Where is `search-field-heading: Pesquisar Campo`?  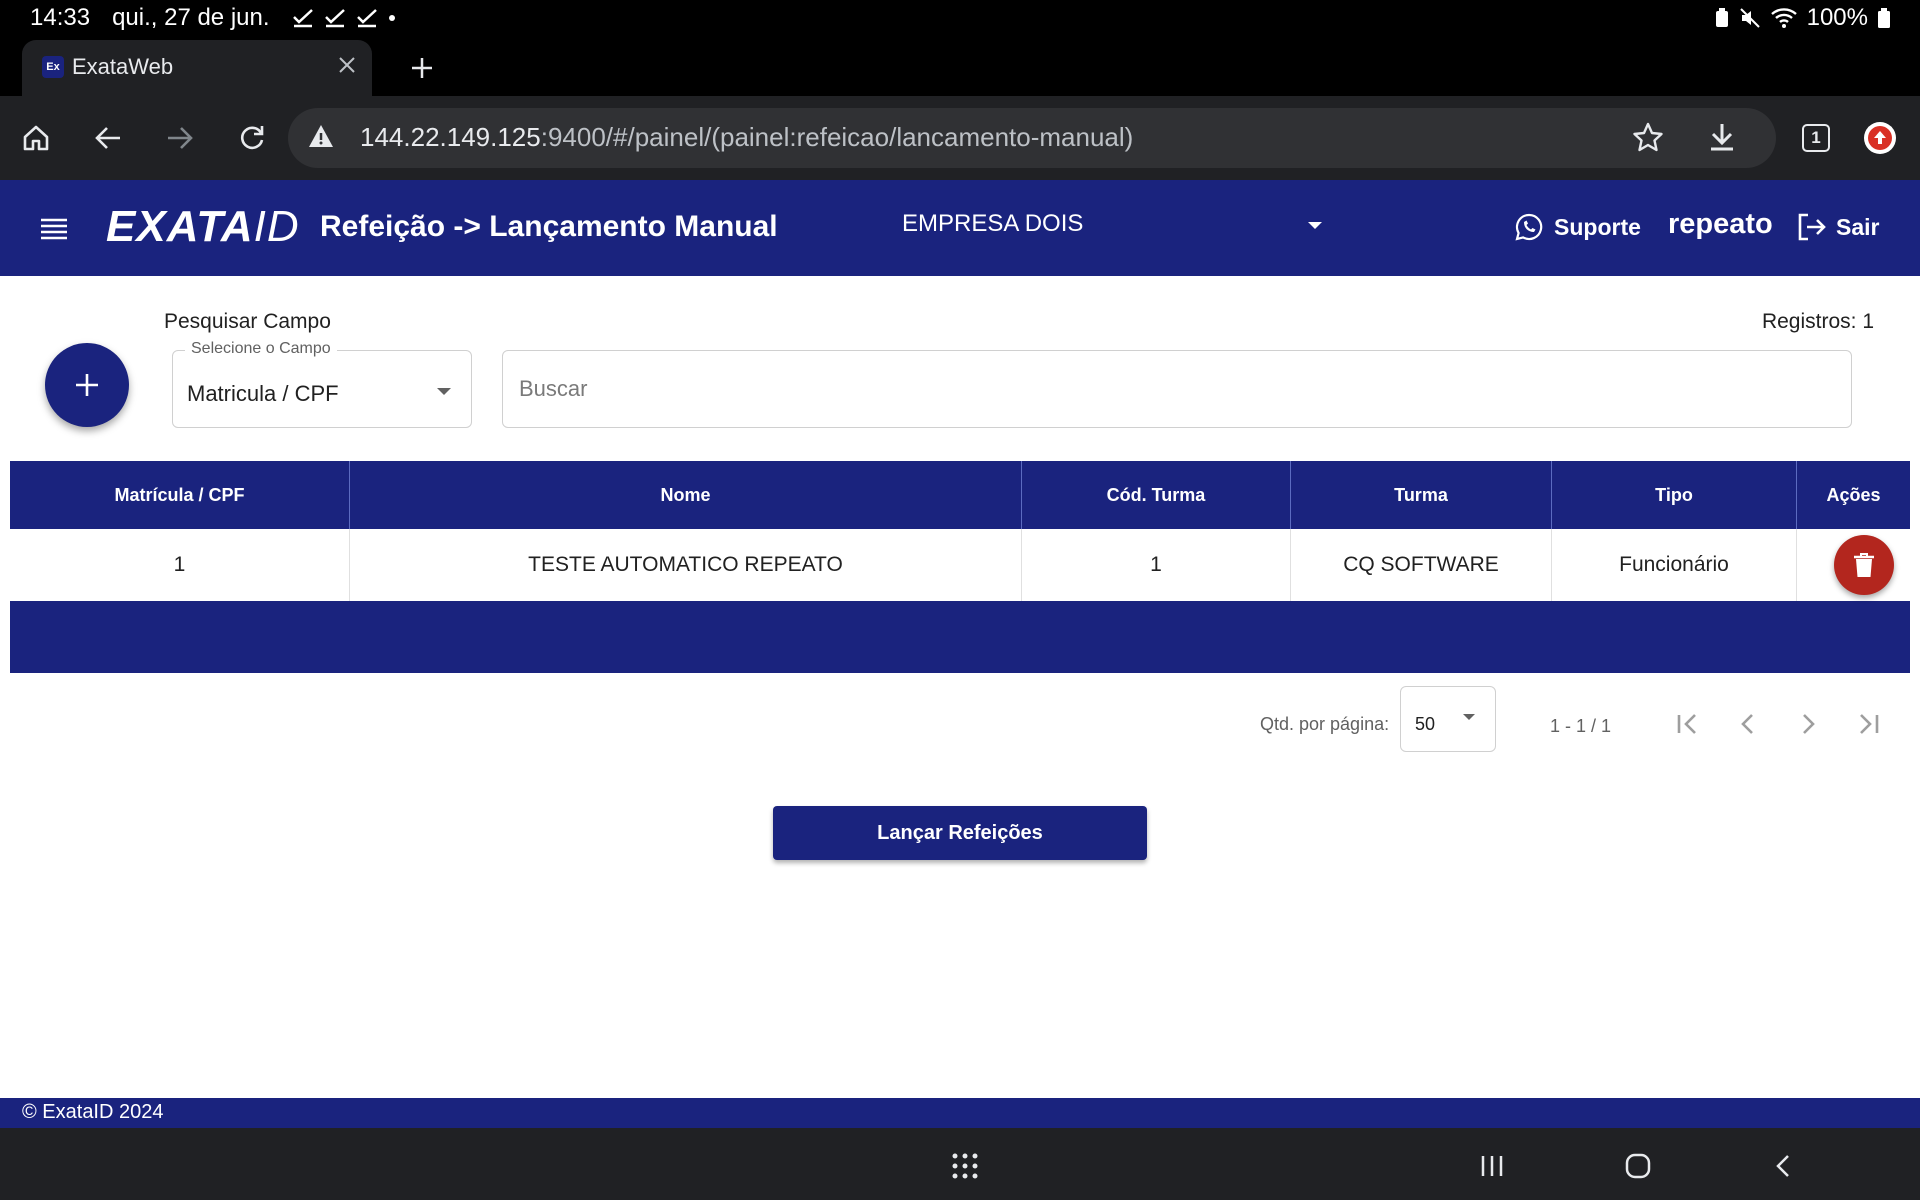 search-field-heading: Pesquisar Campo is located at coordinates (247, 321).